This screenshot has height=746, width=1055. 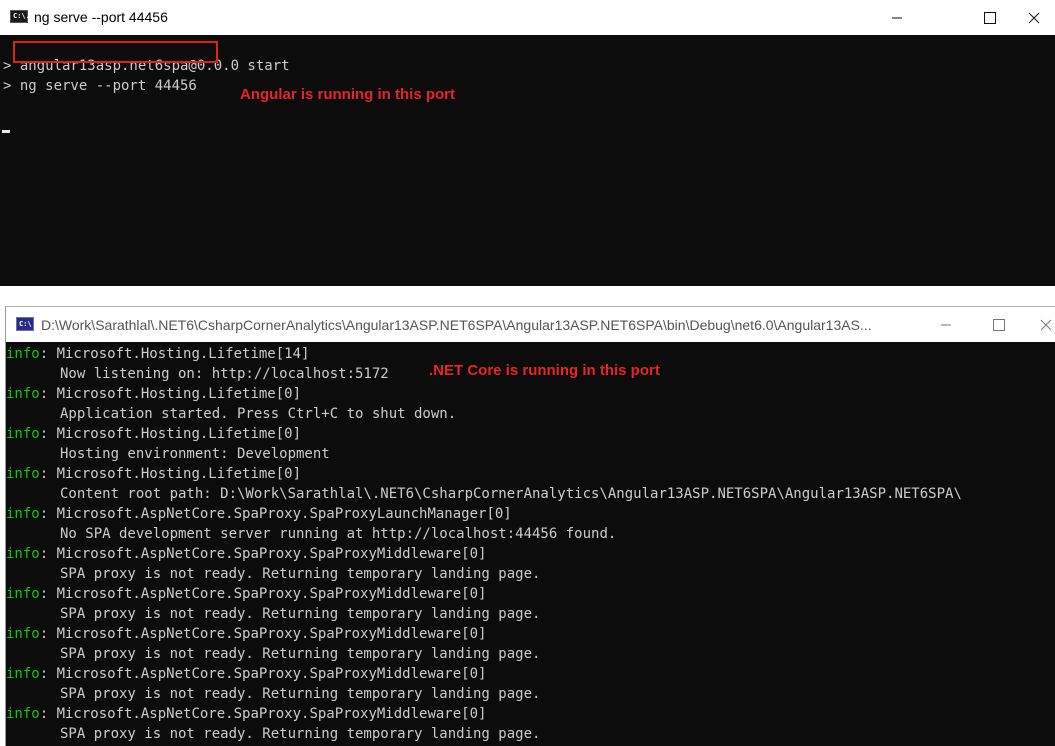 What do you see at coordinates (101, 17) in the screenshot?
I see `window-title: ng serve --port 44456` at bounding box center [101, 17].